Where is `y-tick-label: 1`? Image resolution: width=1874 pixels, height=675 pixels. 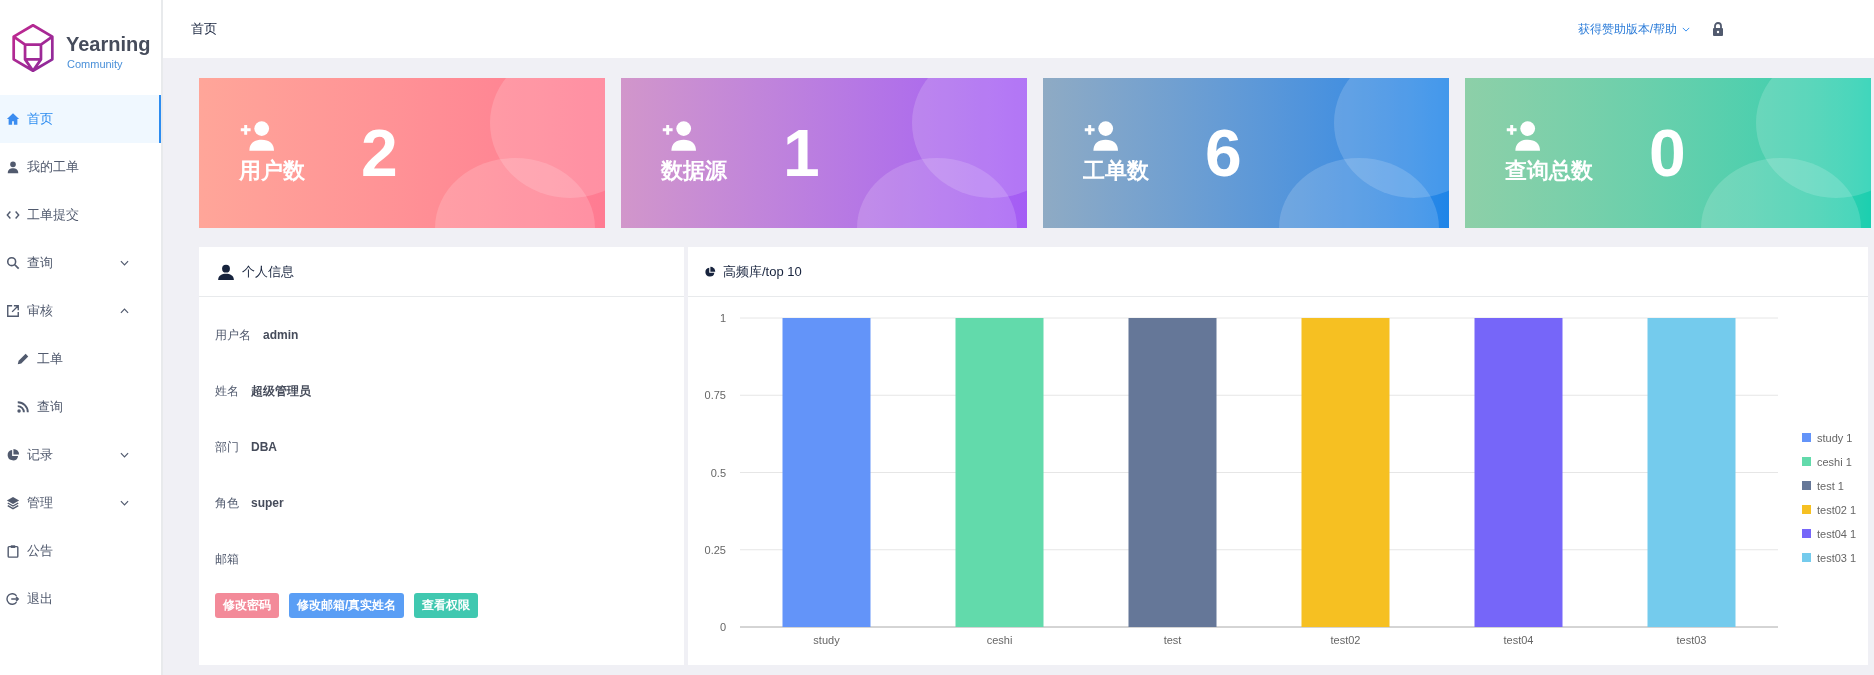 y-tick-label: 1 is located at coordinates (722, 318).